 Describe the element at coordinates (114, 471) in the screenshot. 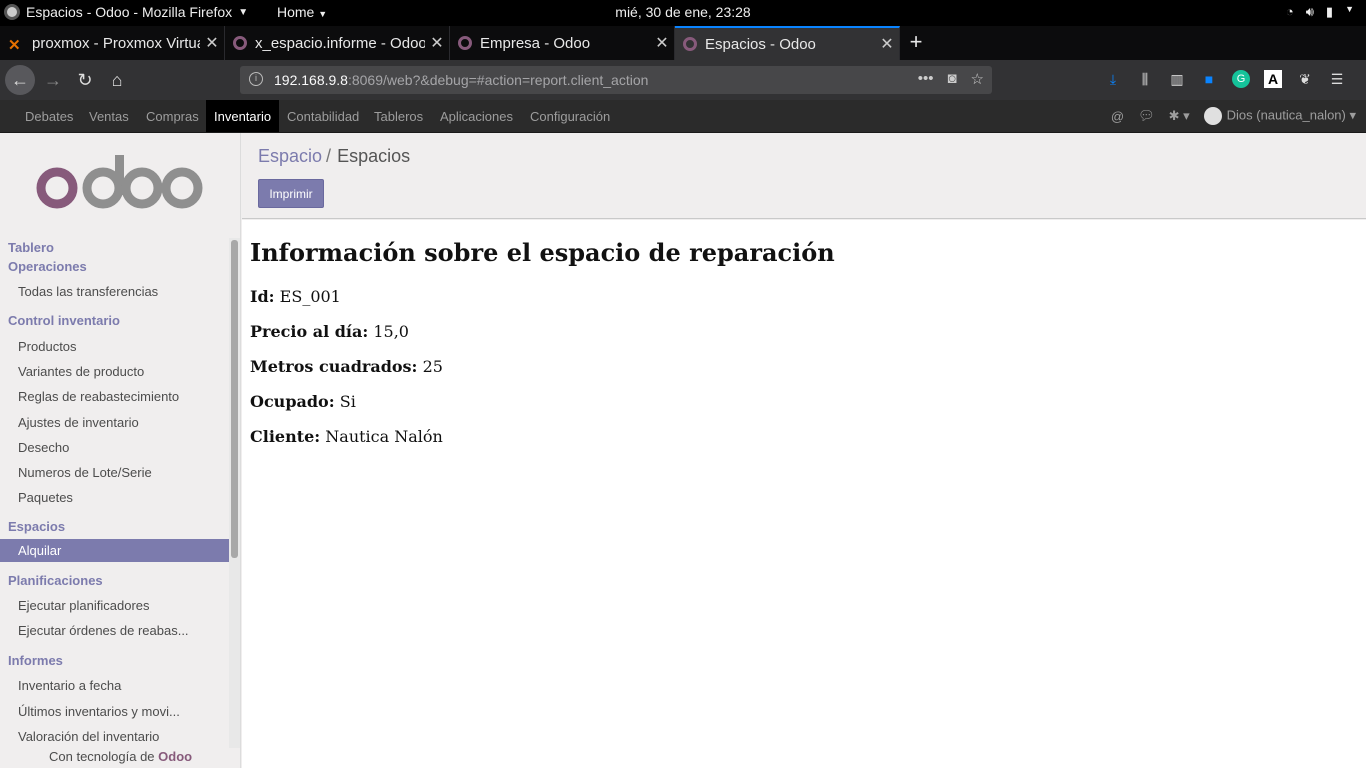

I see `sidebar-item-lotes: Numeros de Lote/Serie` at that location.